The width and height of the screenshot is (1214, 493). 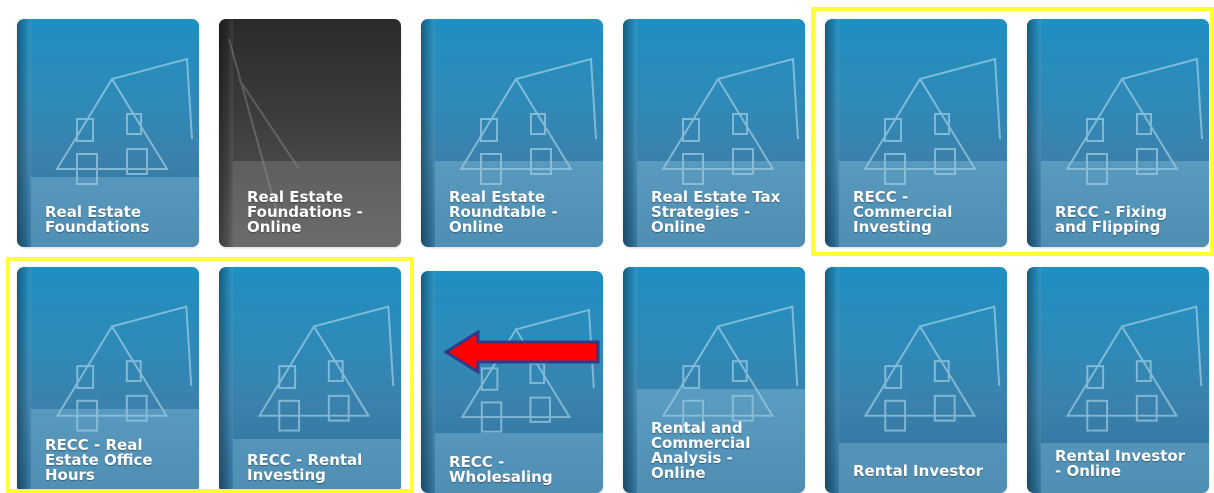 What do you see at coordinates (916, 133) in the screenshot?
I see `course-card-recc-commercial-investing: RECC - Commercial Investing` at bounding box center [916, 133].